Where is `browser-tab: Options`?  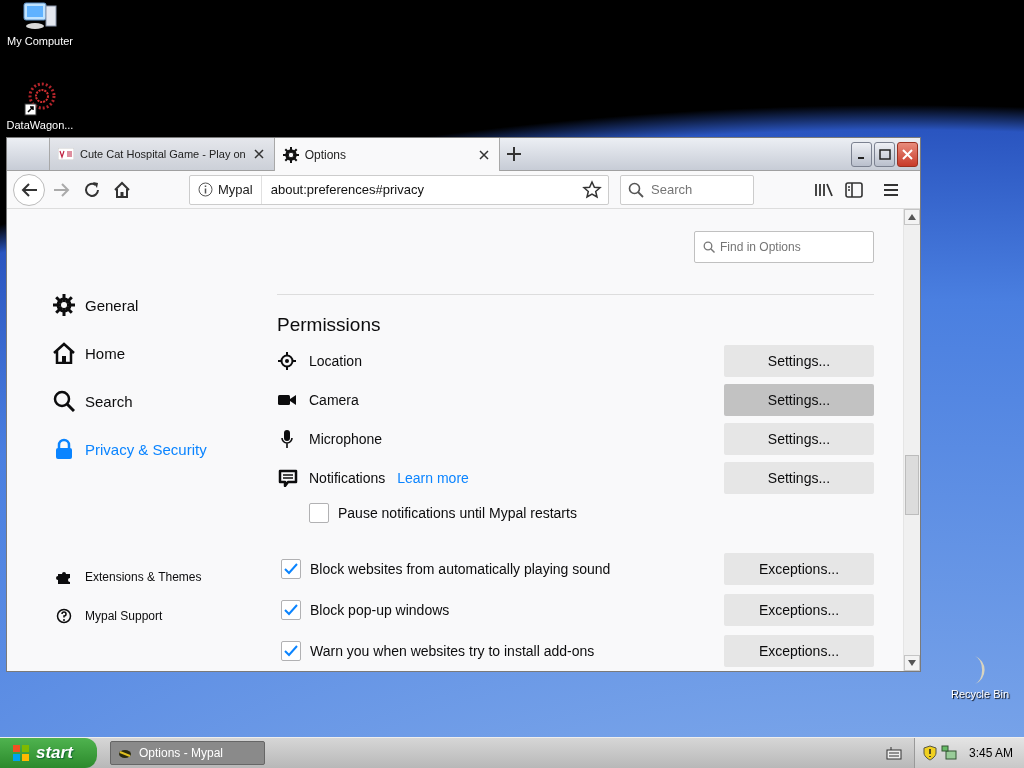
browser-tab: Options is located at coordinates (386, 154).